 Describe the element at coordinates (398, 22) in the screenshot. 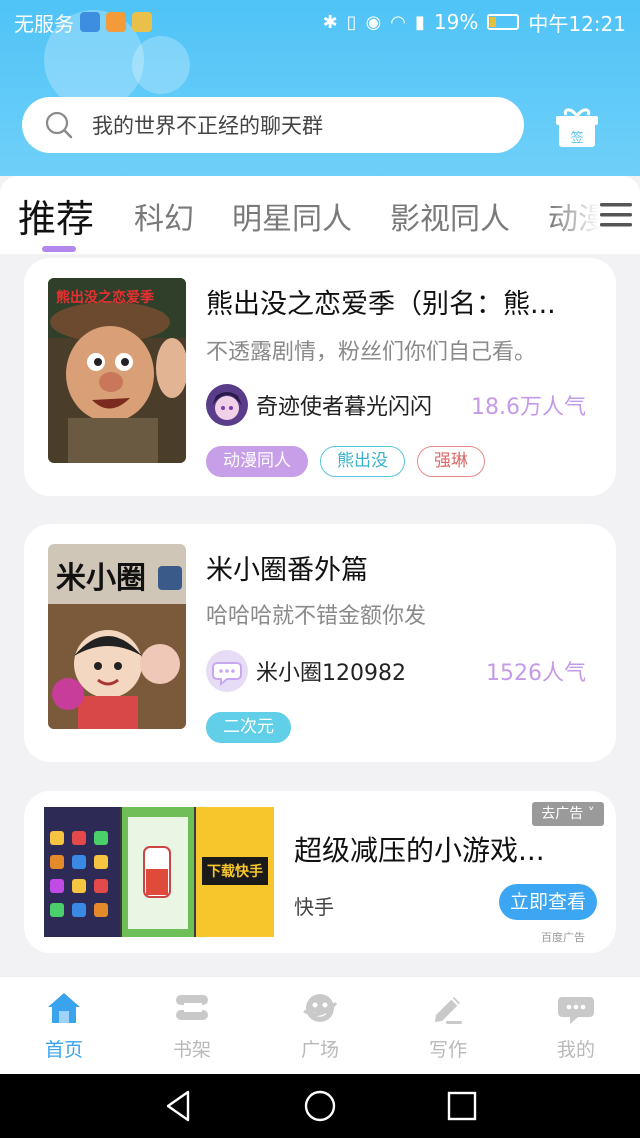

I see `wifi-icon: ◠` at that location.